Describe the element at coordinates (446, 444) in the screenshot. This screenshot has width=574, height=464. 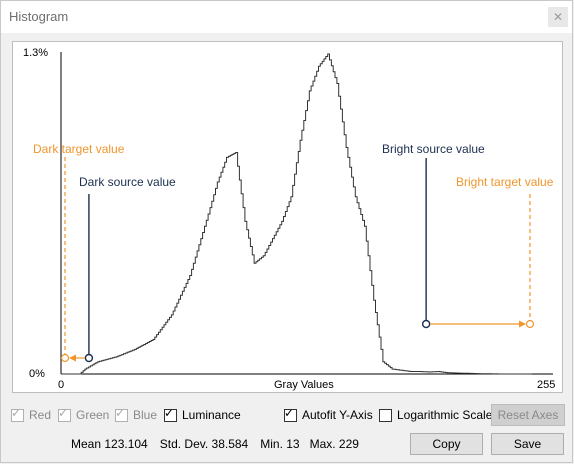
I see `copy-button: Copy` at that location.